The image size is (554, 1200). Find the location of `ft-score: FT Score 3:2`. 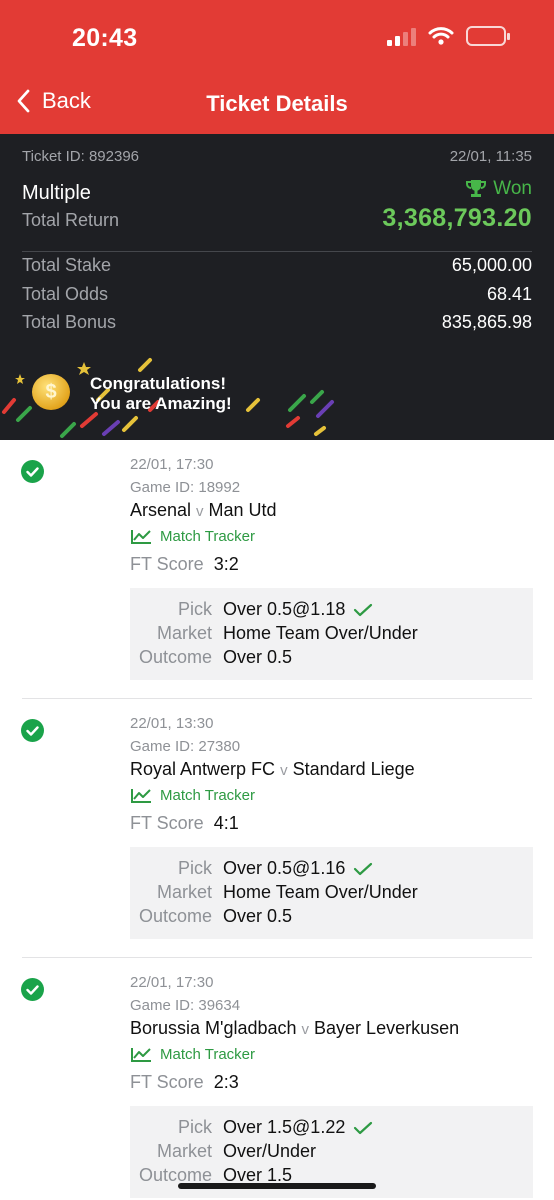

ft-score: FT Score 3:2 is located at coordinates (184, 564).